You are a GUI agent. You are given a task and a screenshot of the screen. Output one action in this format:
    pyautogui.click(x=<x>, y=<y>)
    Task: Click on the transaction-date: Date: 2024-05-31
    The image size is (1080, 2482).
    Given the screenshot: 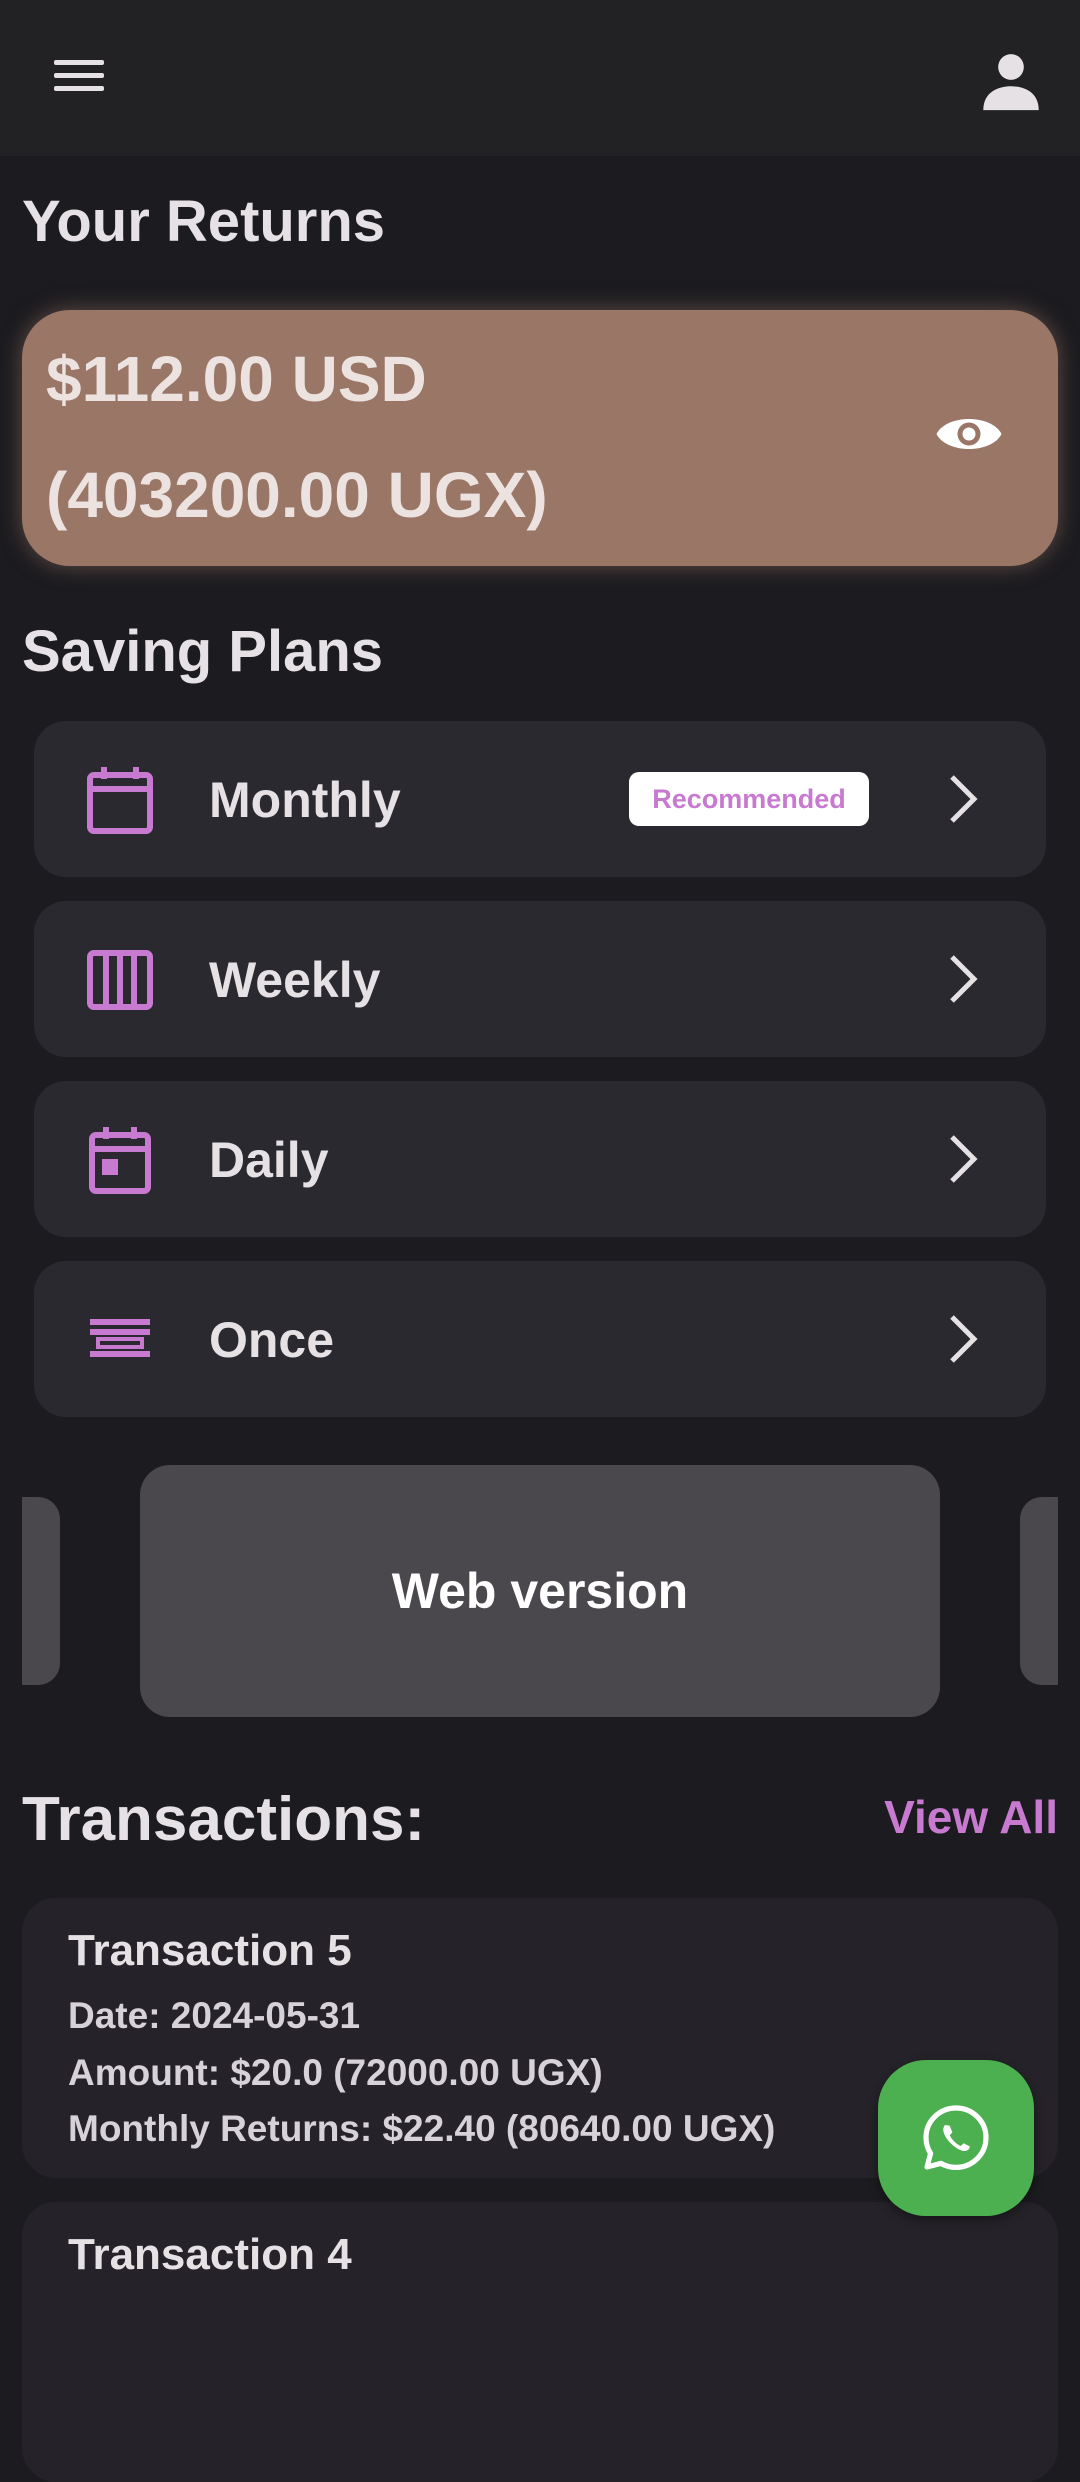 What is the action you would take?
    pyautogui.click(x=214, y=2015)
    